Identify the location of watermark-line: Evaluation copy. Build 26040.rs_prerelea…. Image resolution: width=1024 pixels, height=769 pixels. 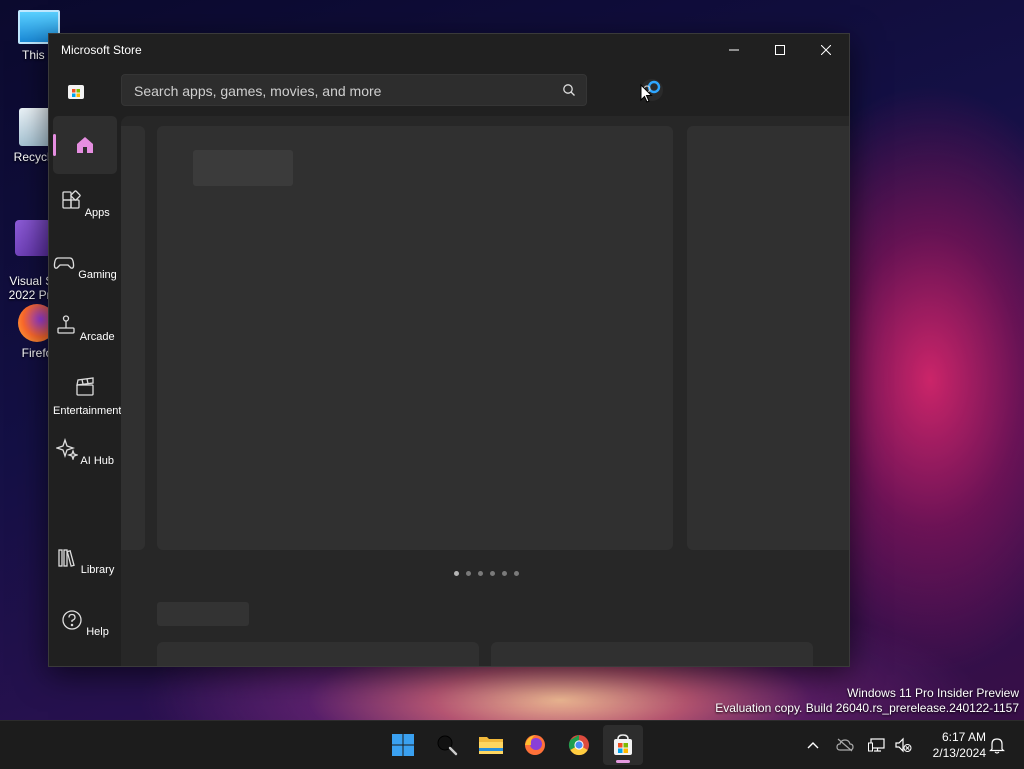
(867, 708).